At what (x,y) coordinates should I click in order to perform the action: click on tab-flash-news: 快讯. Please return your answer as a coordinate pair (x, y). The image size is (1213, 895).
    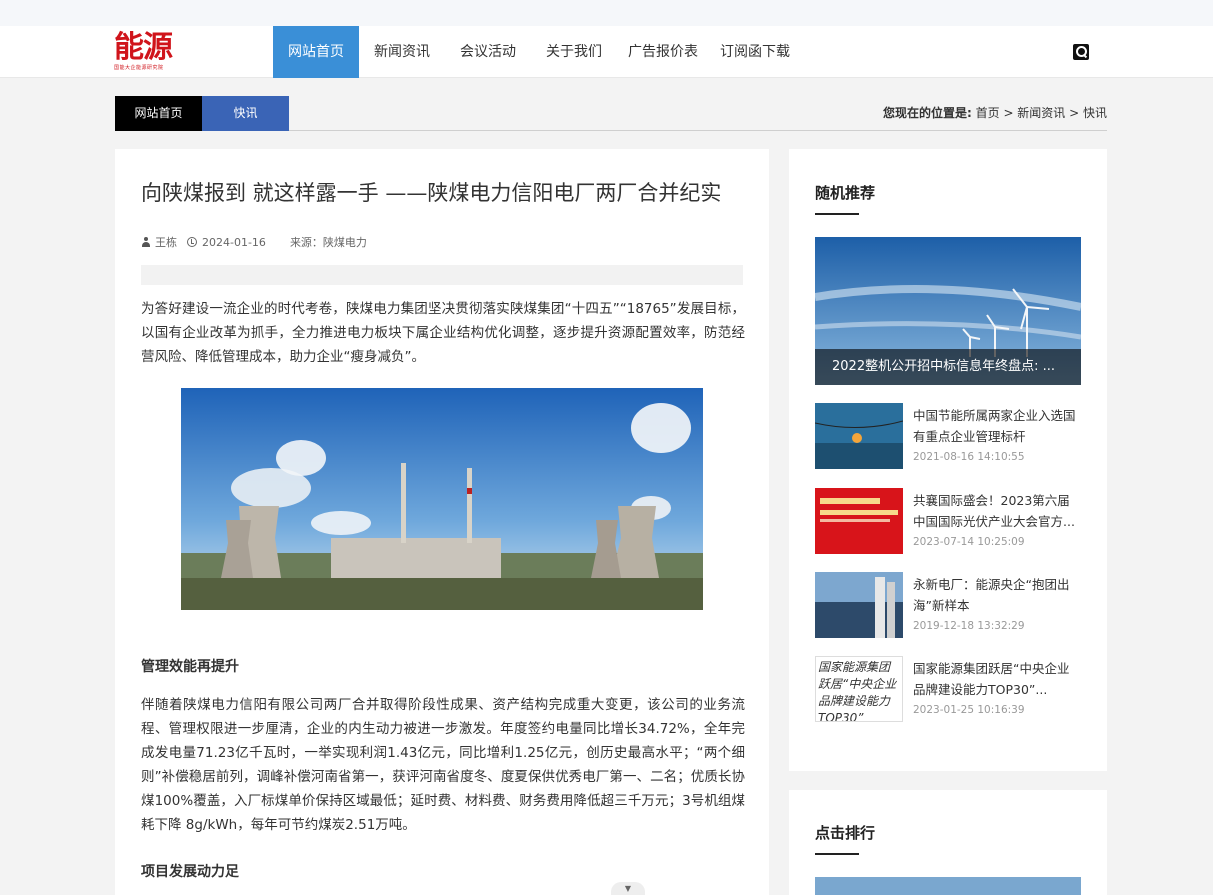
    Looking at the image, I should click on (245, 113).